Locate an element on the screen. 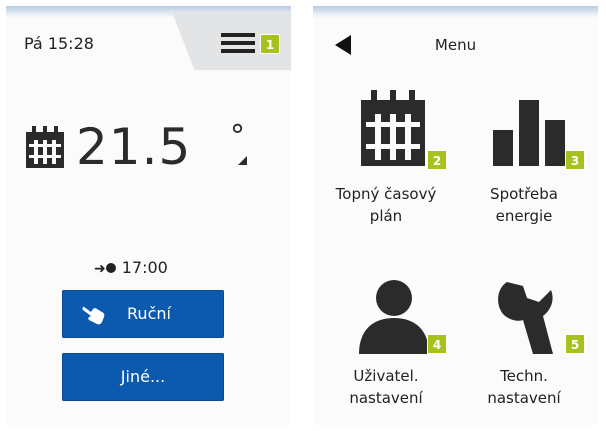  menu-item-label-line1: Spotřeba is located at coordinates (524, 194).